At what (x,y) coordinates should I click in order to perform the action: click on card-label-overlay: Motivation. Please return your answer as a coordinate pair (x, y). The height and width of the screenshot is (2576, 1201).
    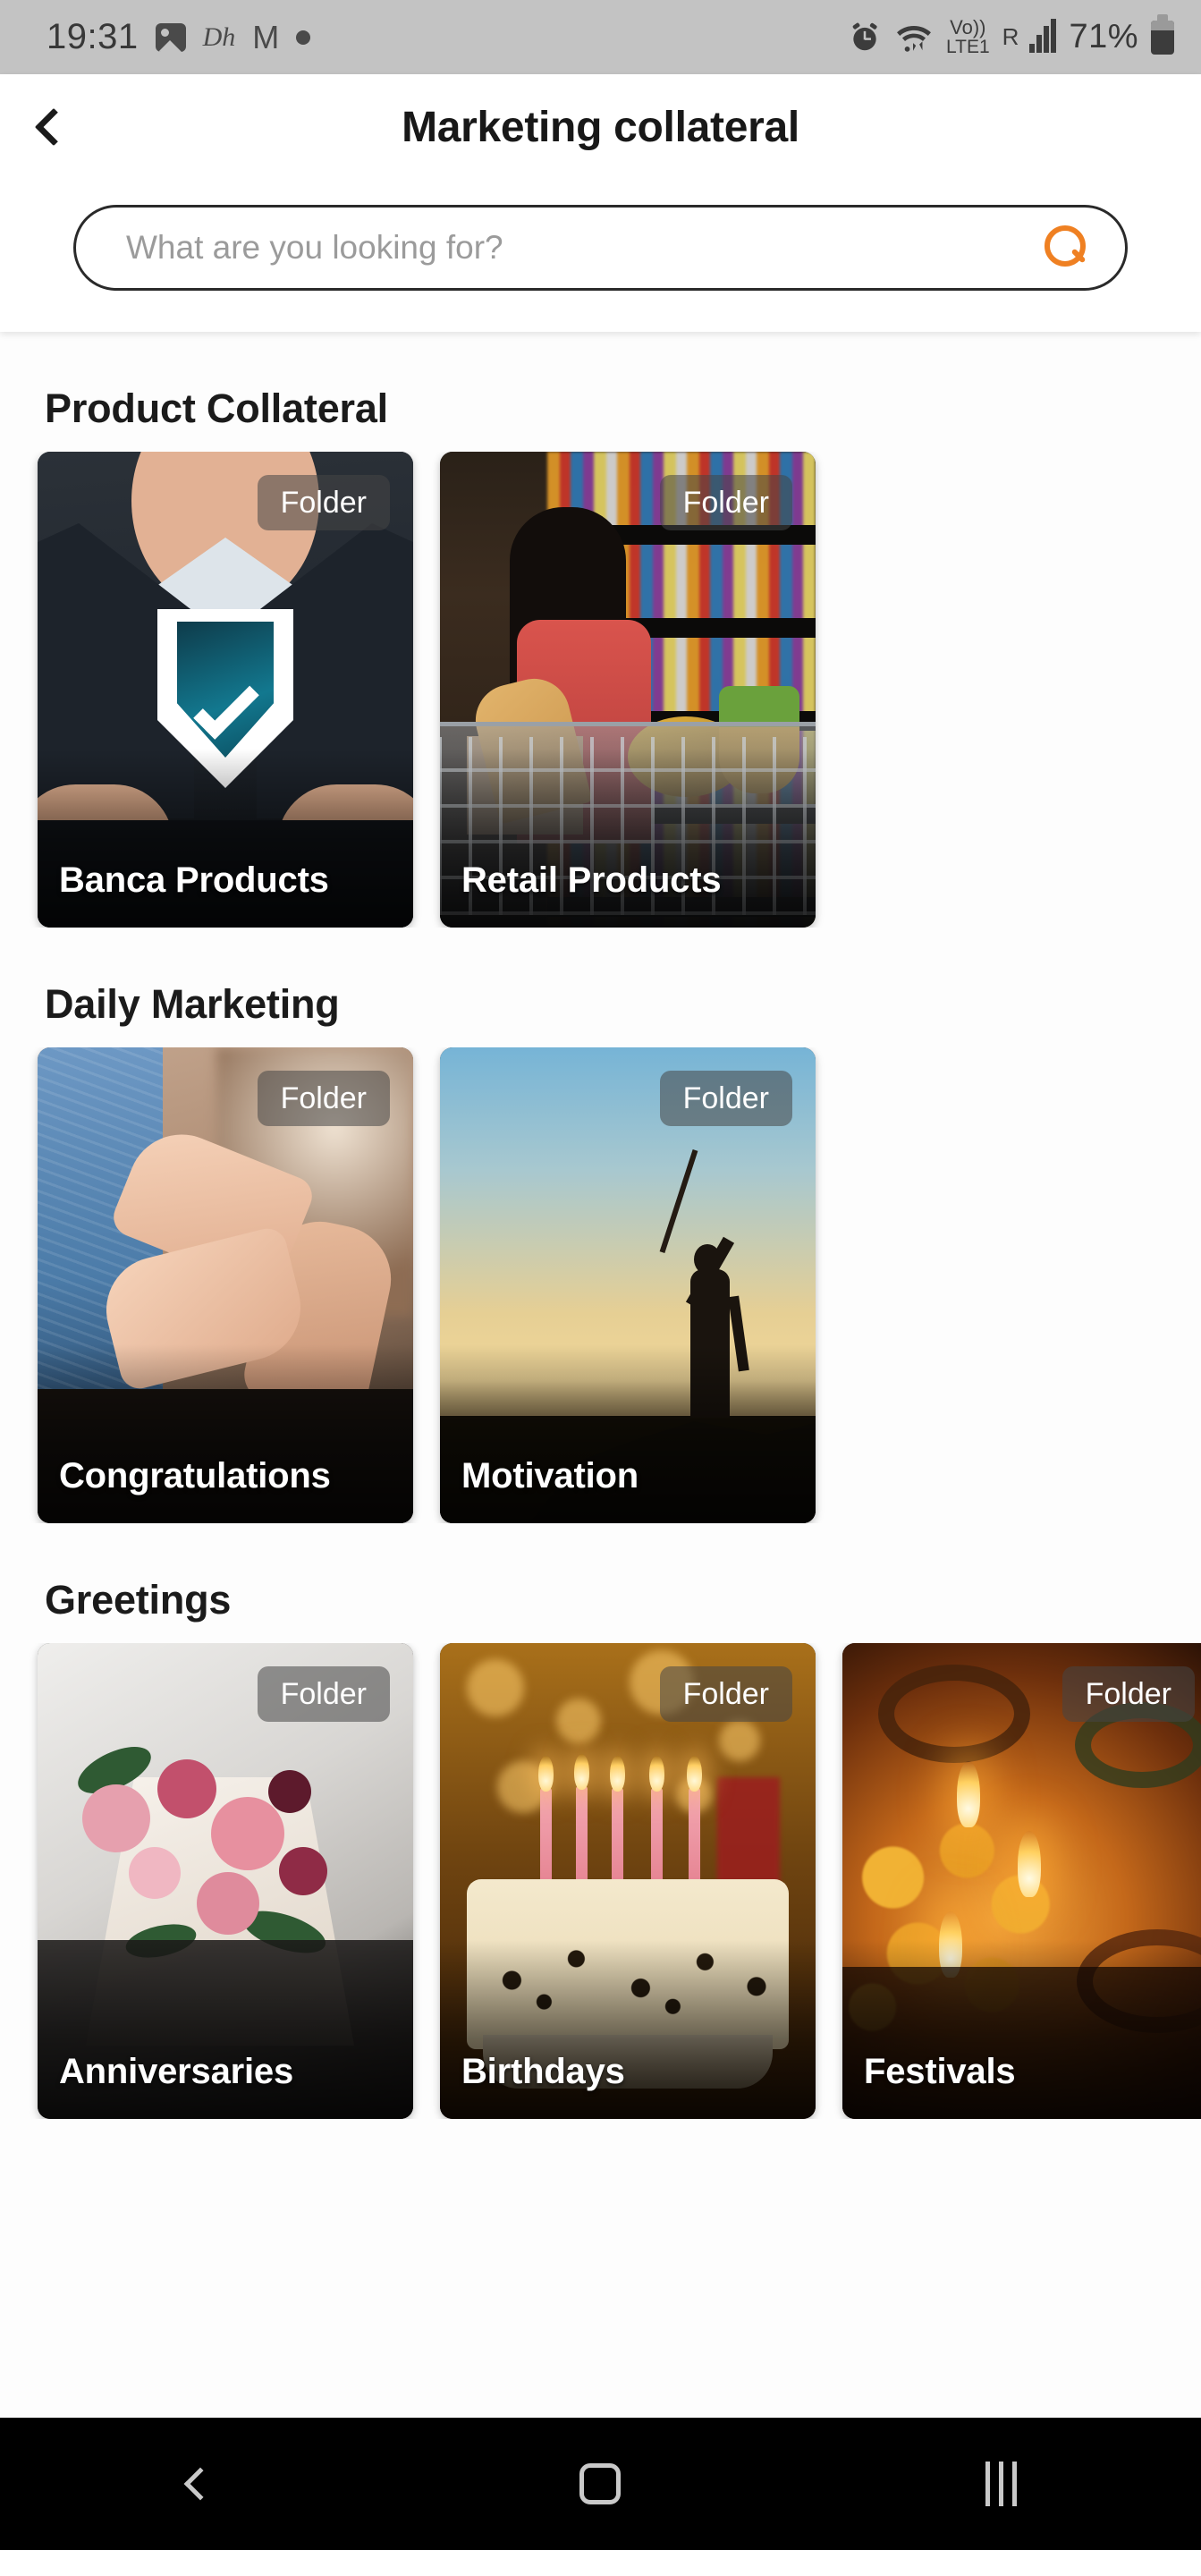
    Looking at the image, I should click on (628, 1433).